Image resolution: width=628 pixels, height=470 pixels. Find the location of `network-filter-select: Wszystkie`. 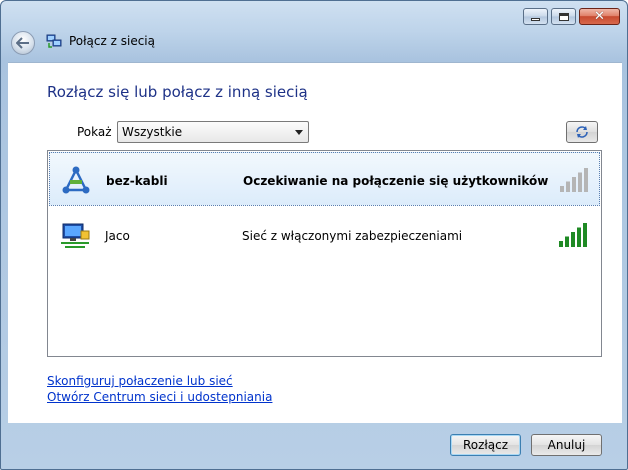

network-filter-select: Wszystkie is located at coordinates (213, 132).